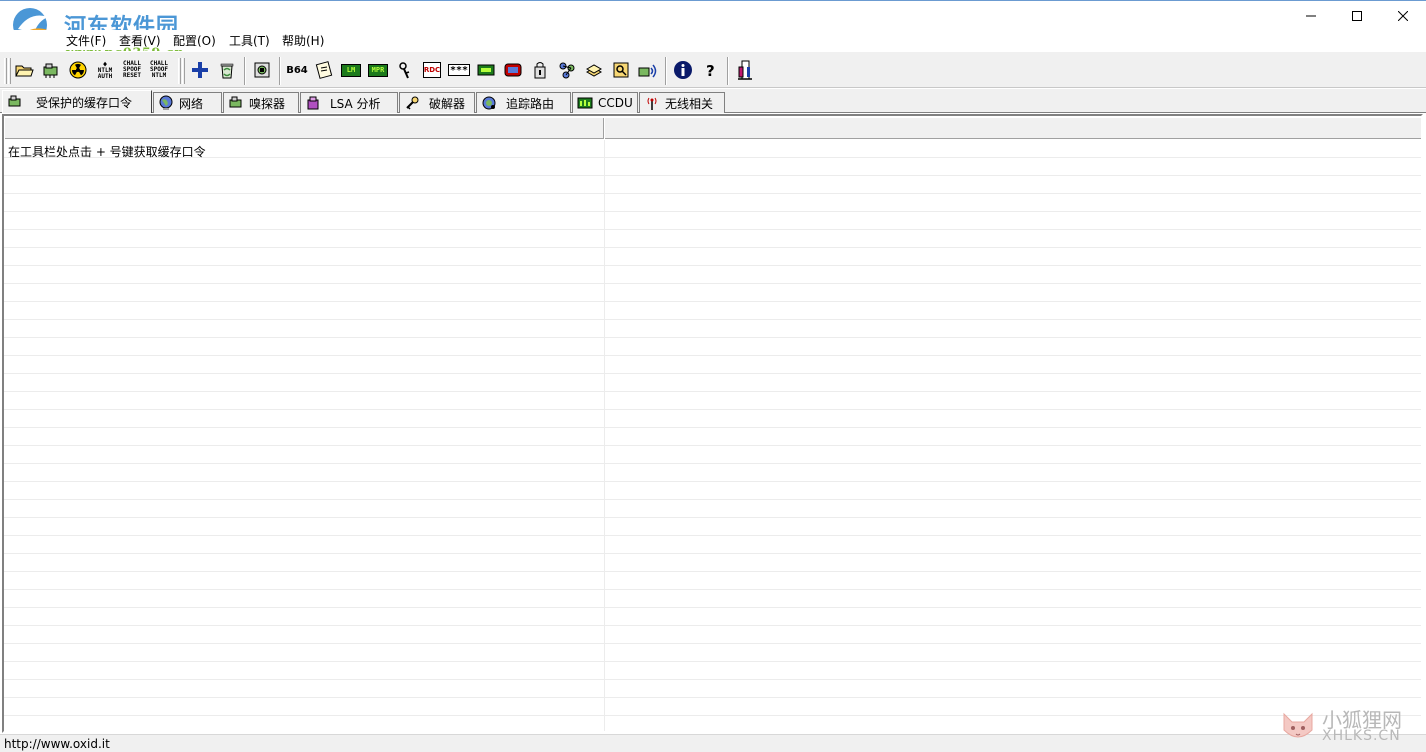 The image size is (1426, 752). Describe the element at coordinates (615, 103) in the screenshot. I see `tab-label: CCDU` at that location.